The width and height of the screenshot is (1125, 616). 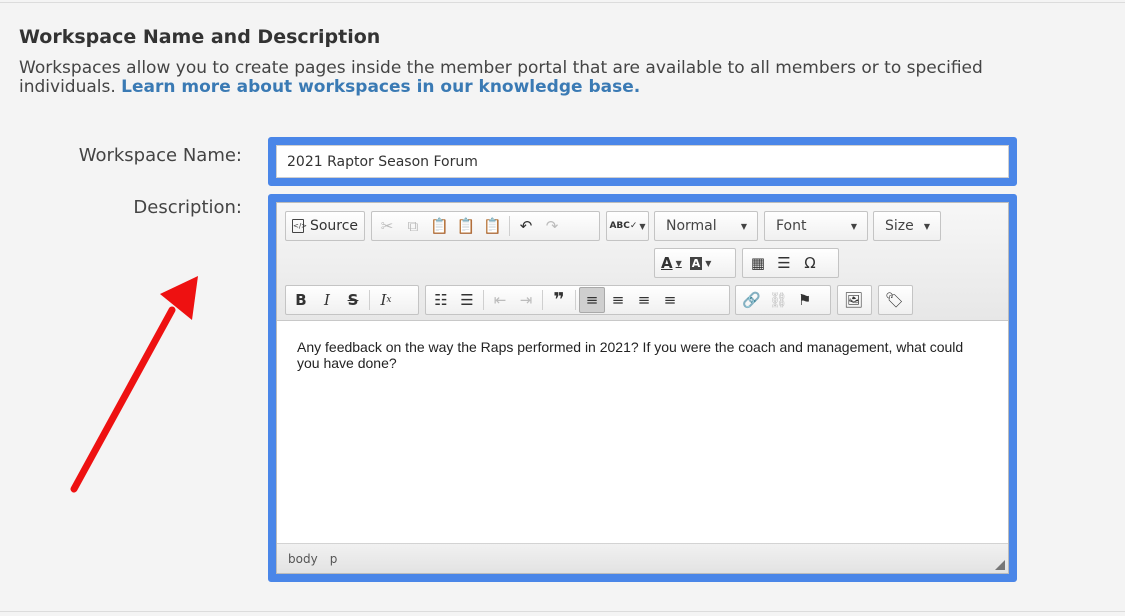 I want to click on indent-icon: ⇥, so click(x=526, y=300).